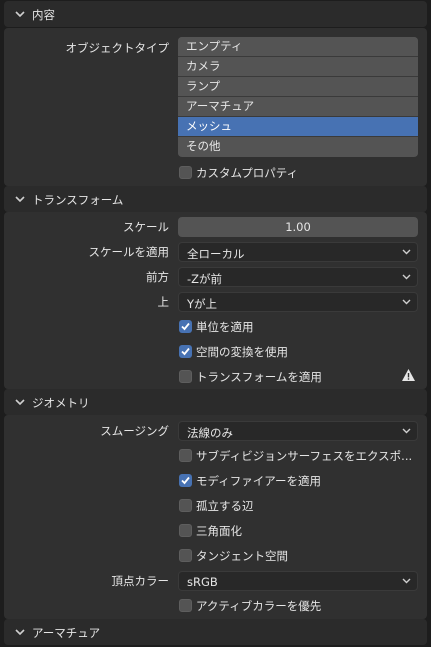 The width and height of the screenshot is (431, 647). I want to click on section-title: 内容, so click(43, 15).